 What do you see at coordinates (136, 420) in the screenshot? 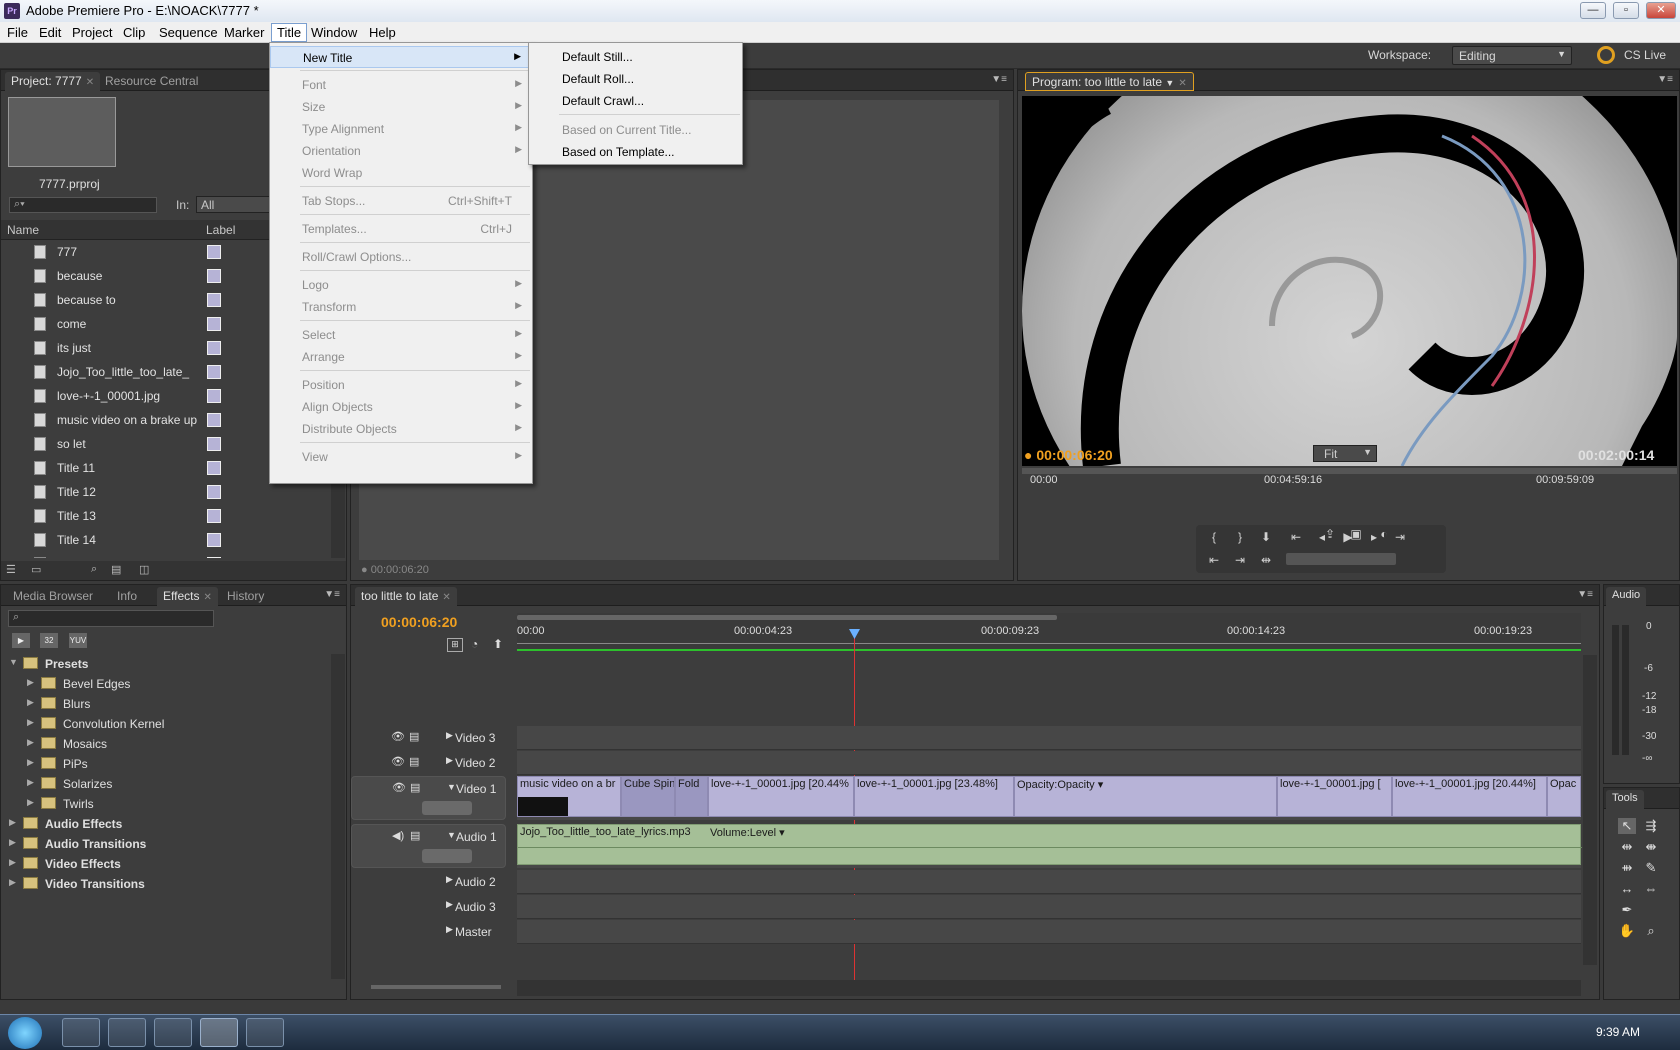
I see `list-item: music video on a brake up` at bounding box center [136, 420].